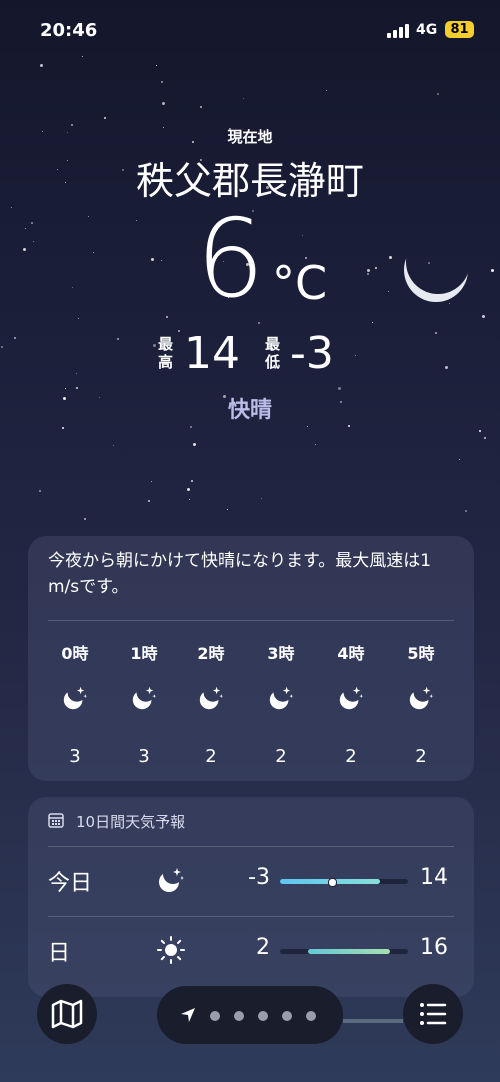 The height and width of the screenshot is (1082, 500). Describe the element at coordinates (171, 950) in the screenshot. I see `sun-icon` at that location.